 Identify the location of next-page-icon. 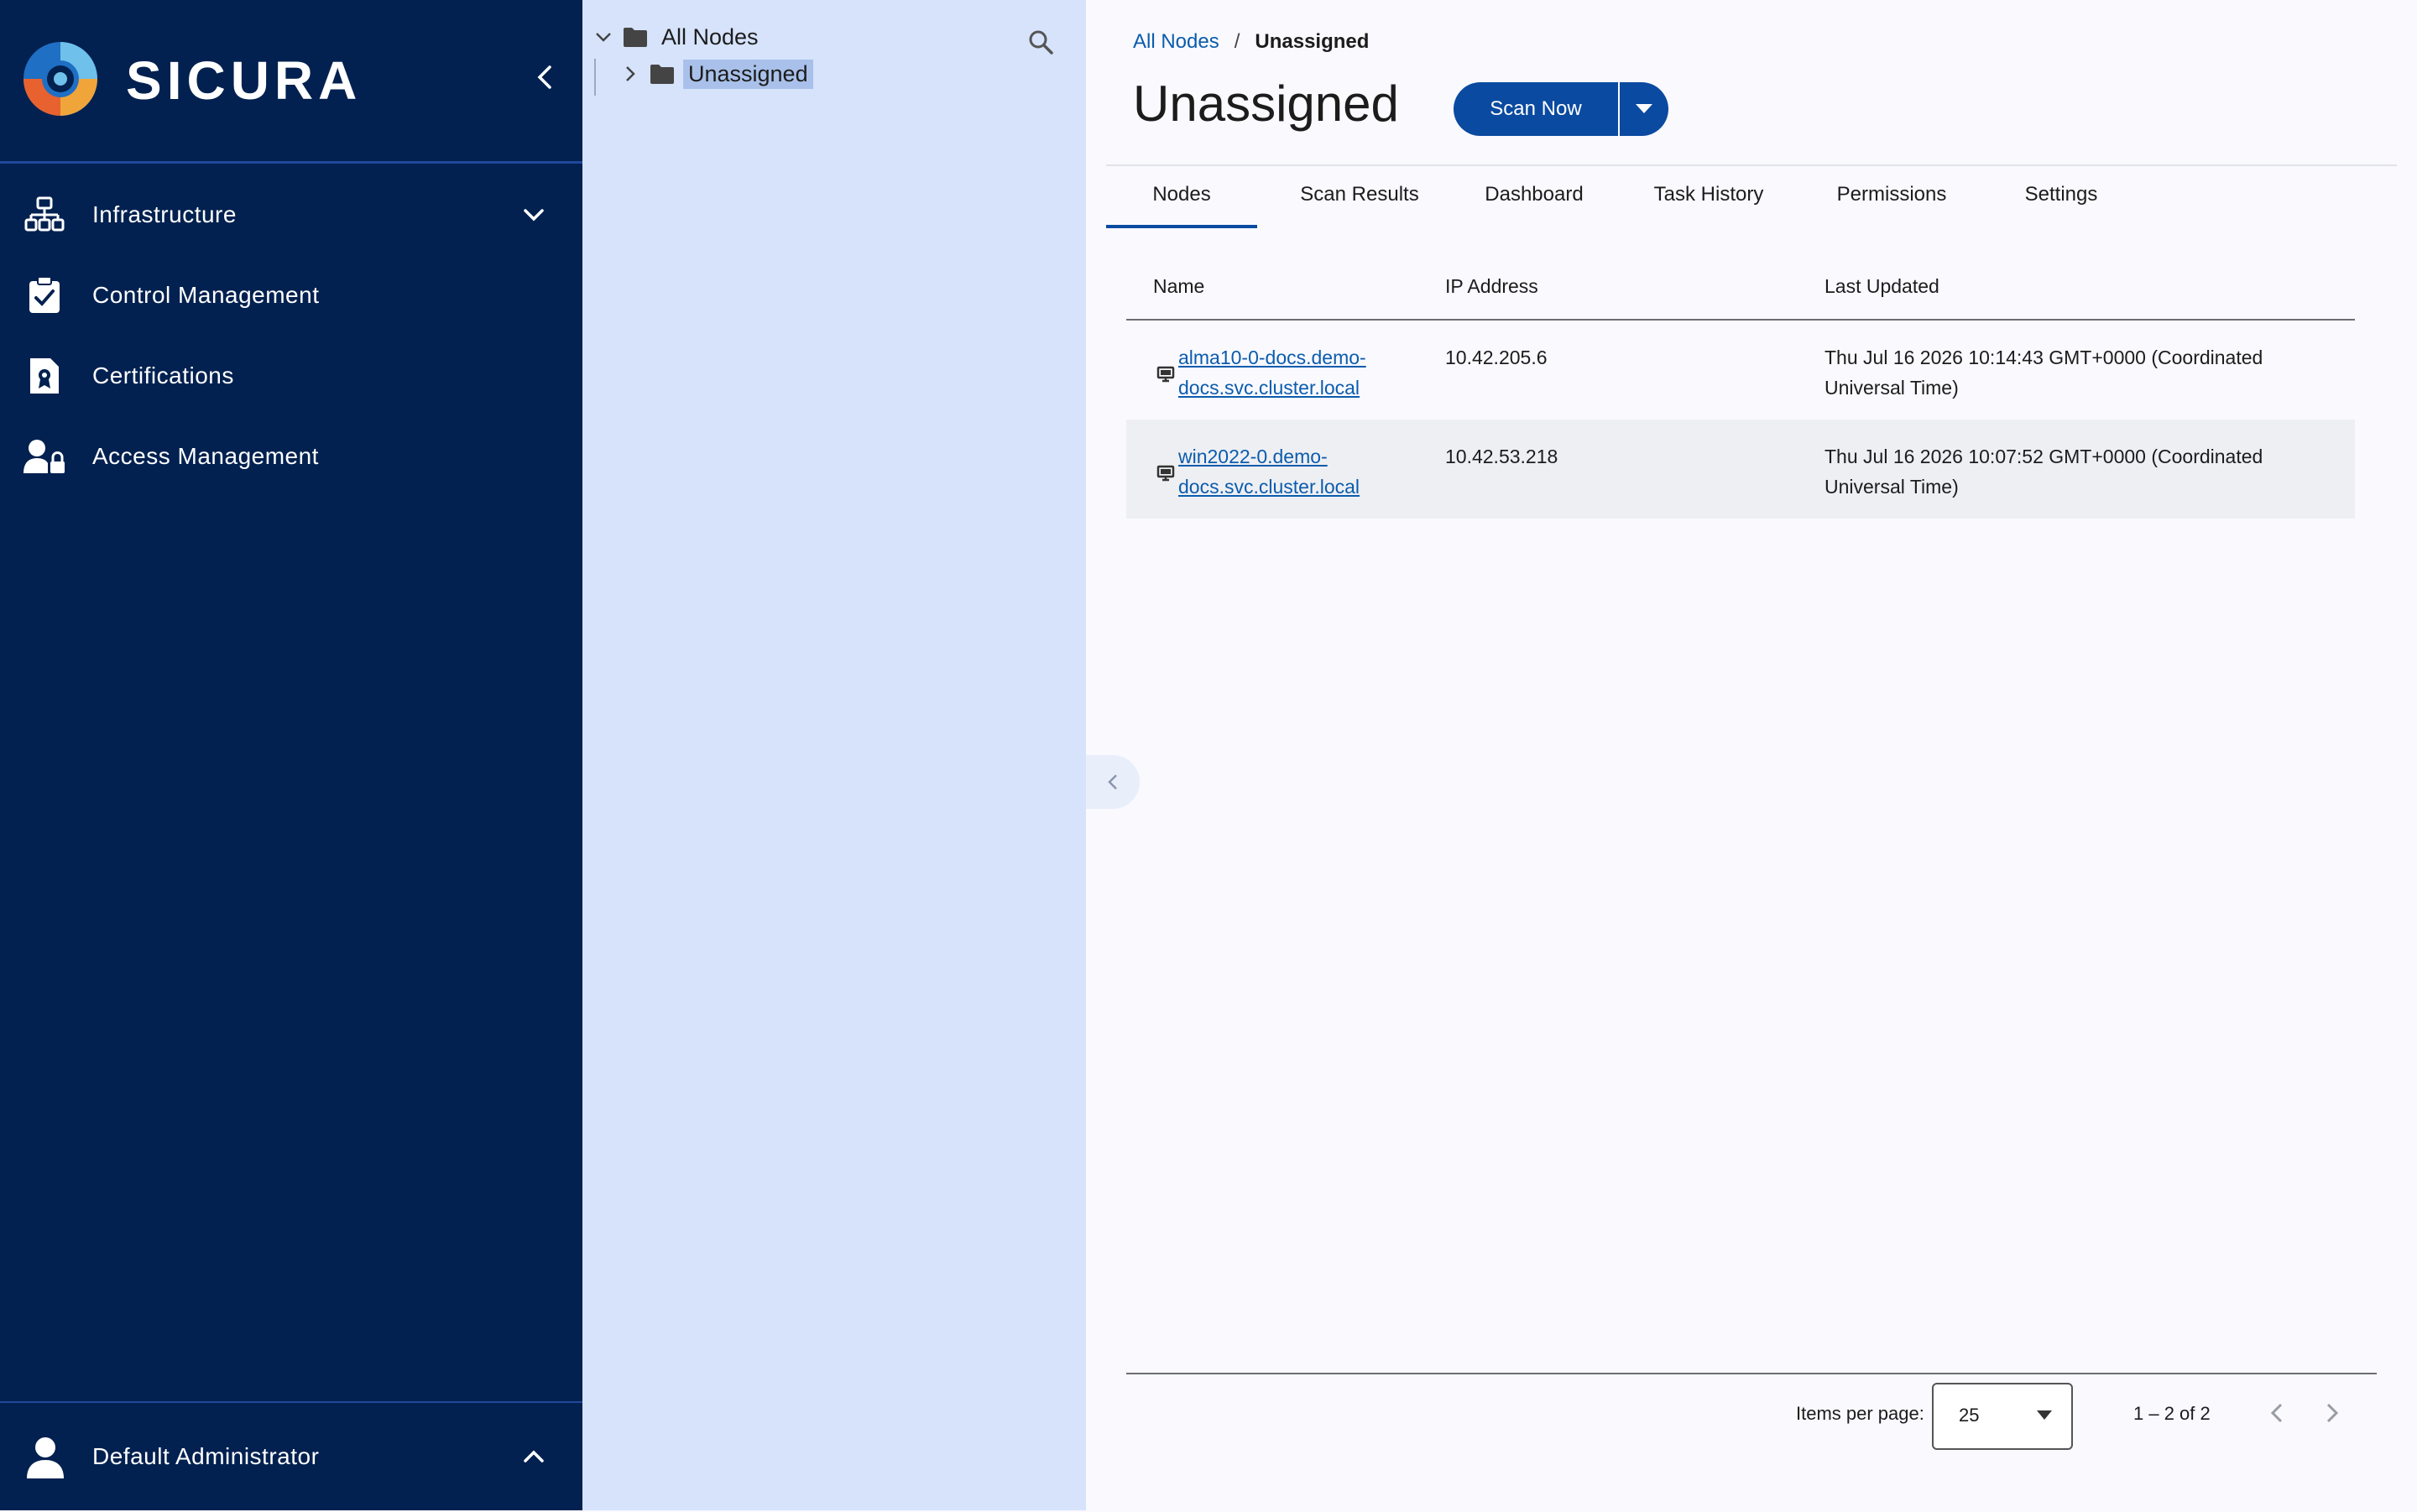
(2331, 1413).